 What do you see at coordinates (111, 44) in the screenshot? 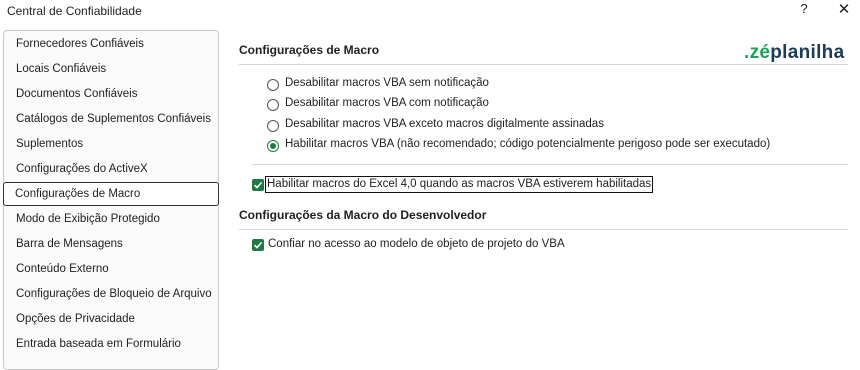
I see `sidebar-item-fornecedores-confiaveis: Fornecedores Confiáveis` at bounding box center [111, 44].